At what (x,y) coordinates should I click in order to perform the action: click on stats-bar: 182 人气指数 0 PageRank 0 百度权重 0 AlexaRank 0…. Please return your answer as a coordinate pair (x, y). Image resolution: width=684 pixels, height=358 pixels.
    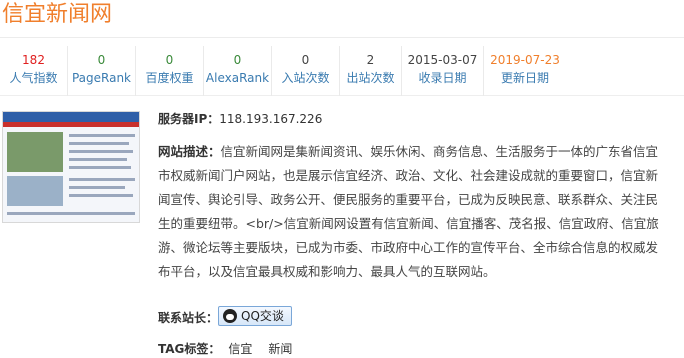
    Looking at the image, I should click on (342, 71).